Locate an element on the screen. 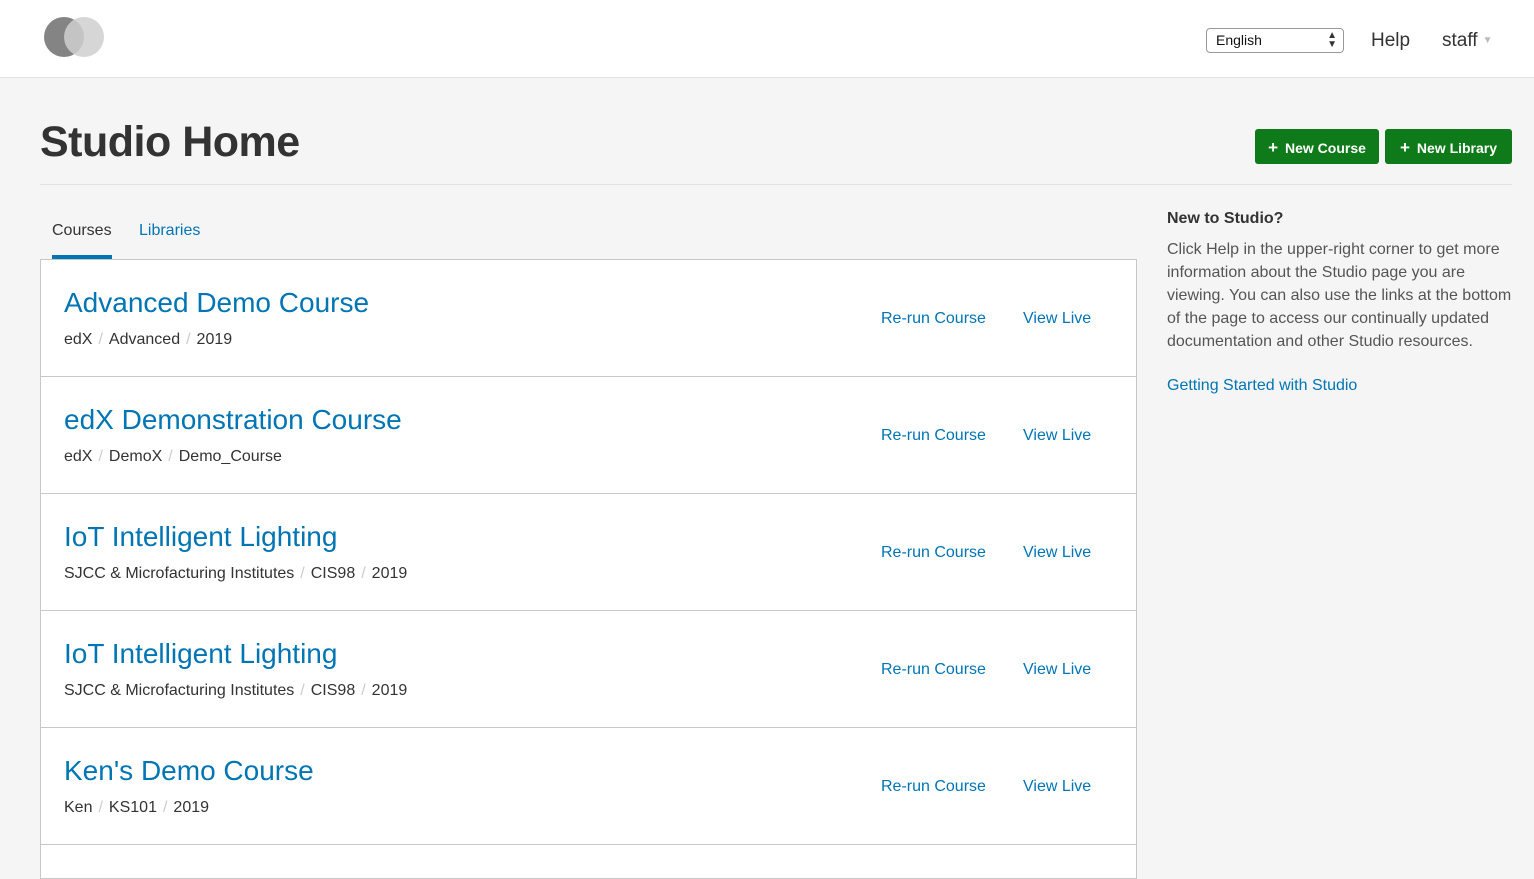  new-library-button: + New Library is located at coordinates (1448, 146).